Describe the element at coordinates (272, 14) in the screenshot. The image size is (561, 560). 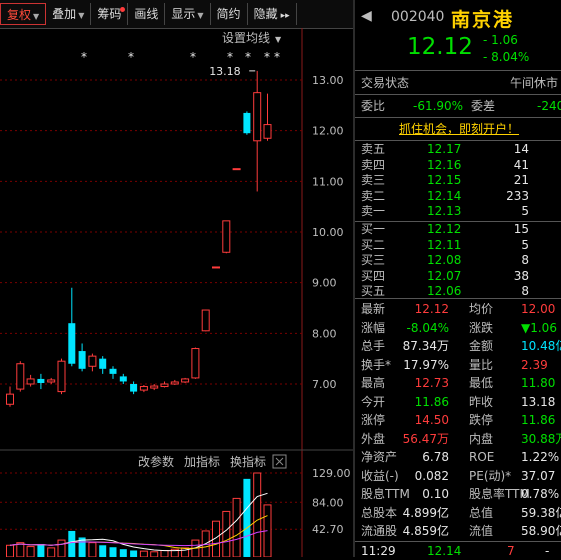
I see `toolbar-button-6: 隐藏 ▸▸` at that location.